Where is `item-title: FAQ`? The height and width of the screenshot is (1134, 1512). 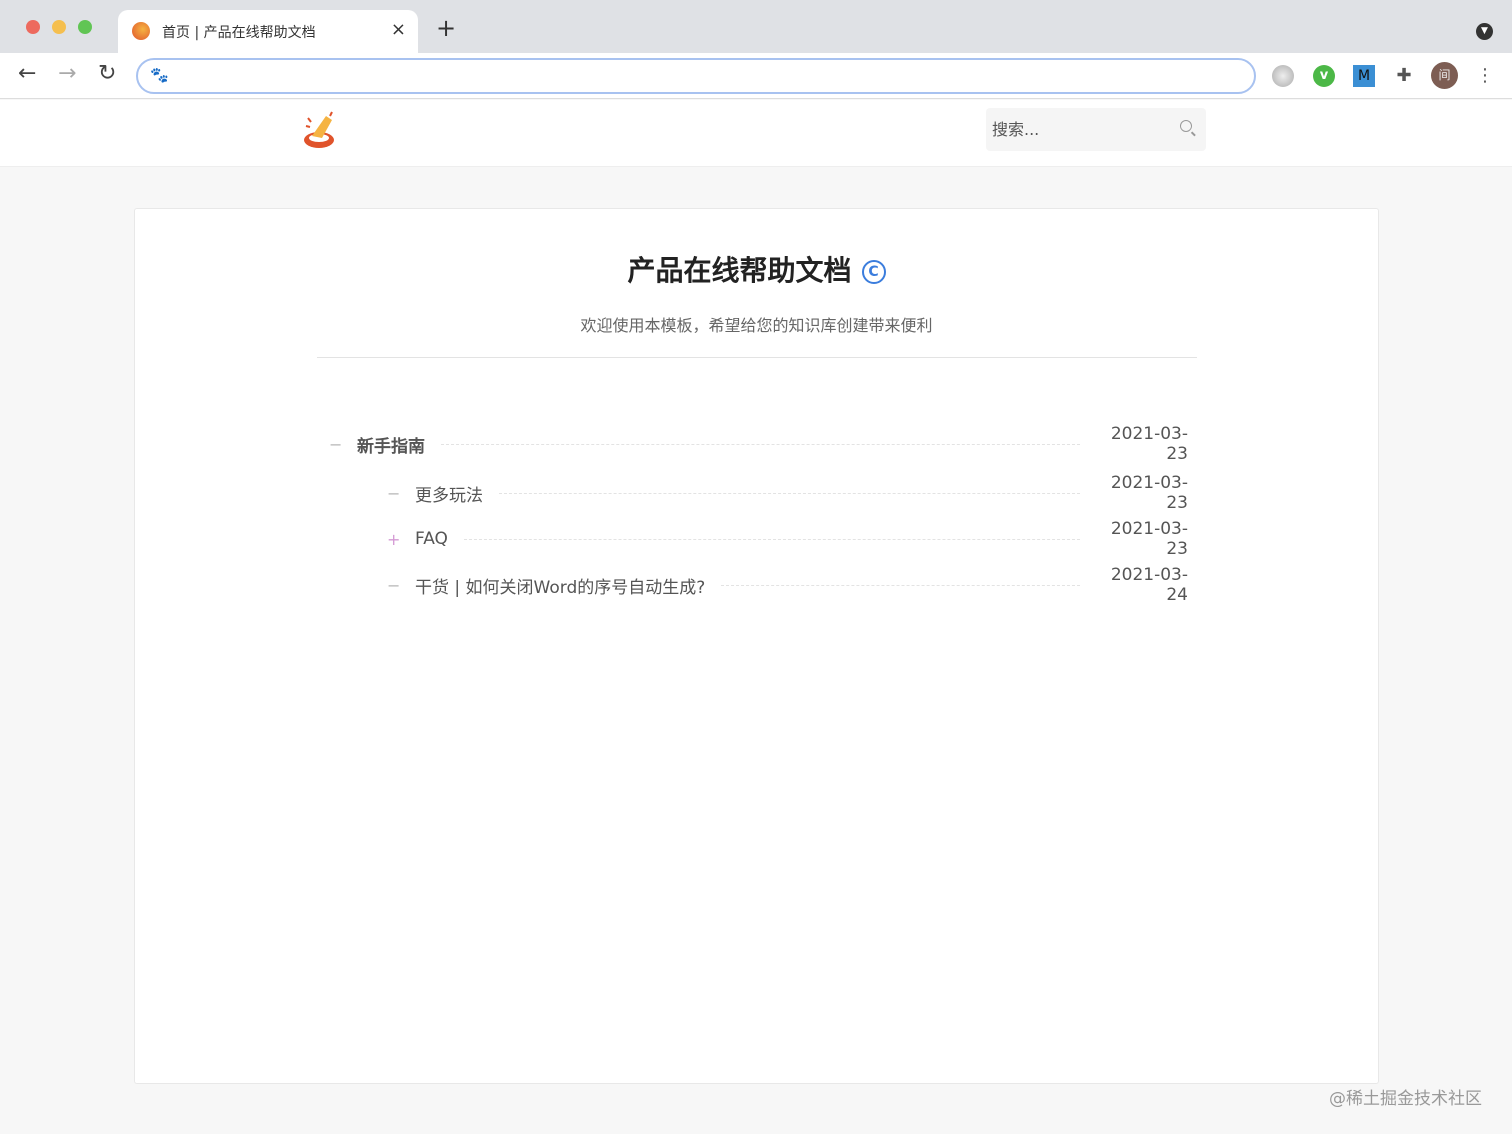
item-title: FAQ is located at coordinates (431, 539).